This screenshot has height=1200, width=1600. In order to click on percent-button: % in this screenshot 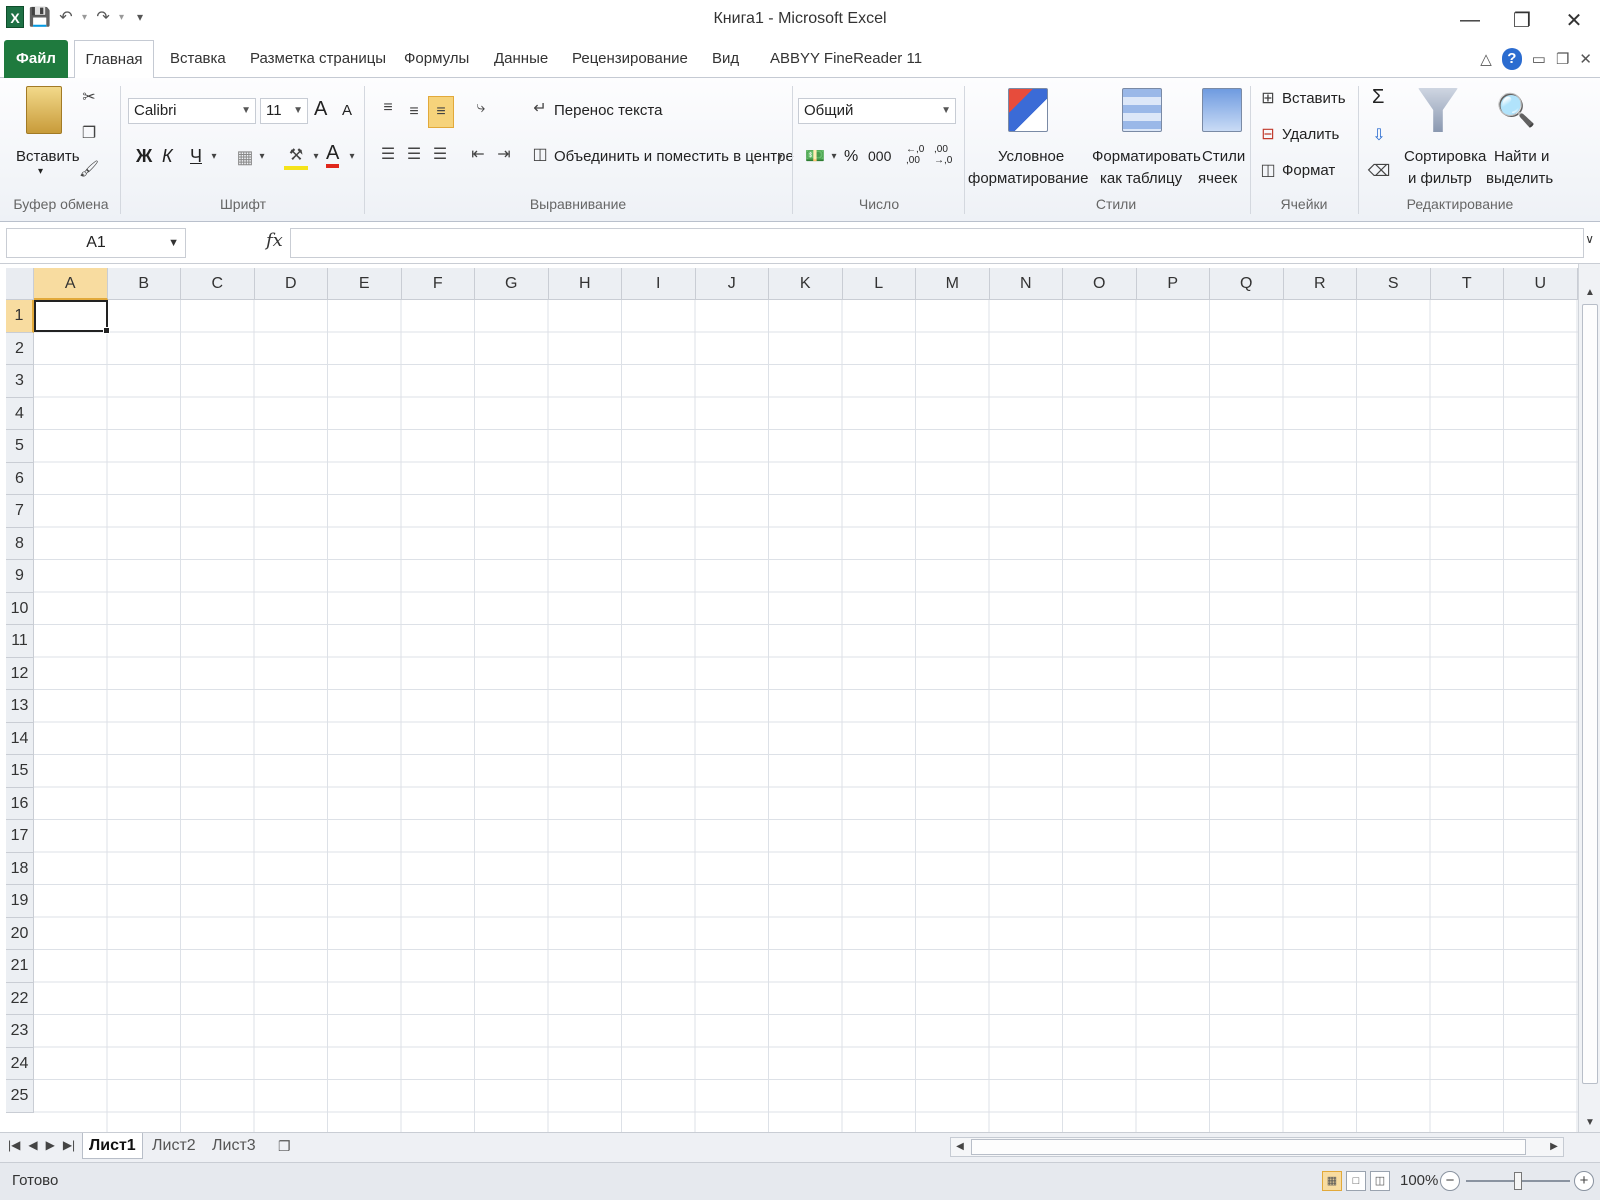, I will do `click(851, 157)`.